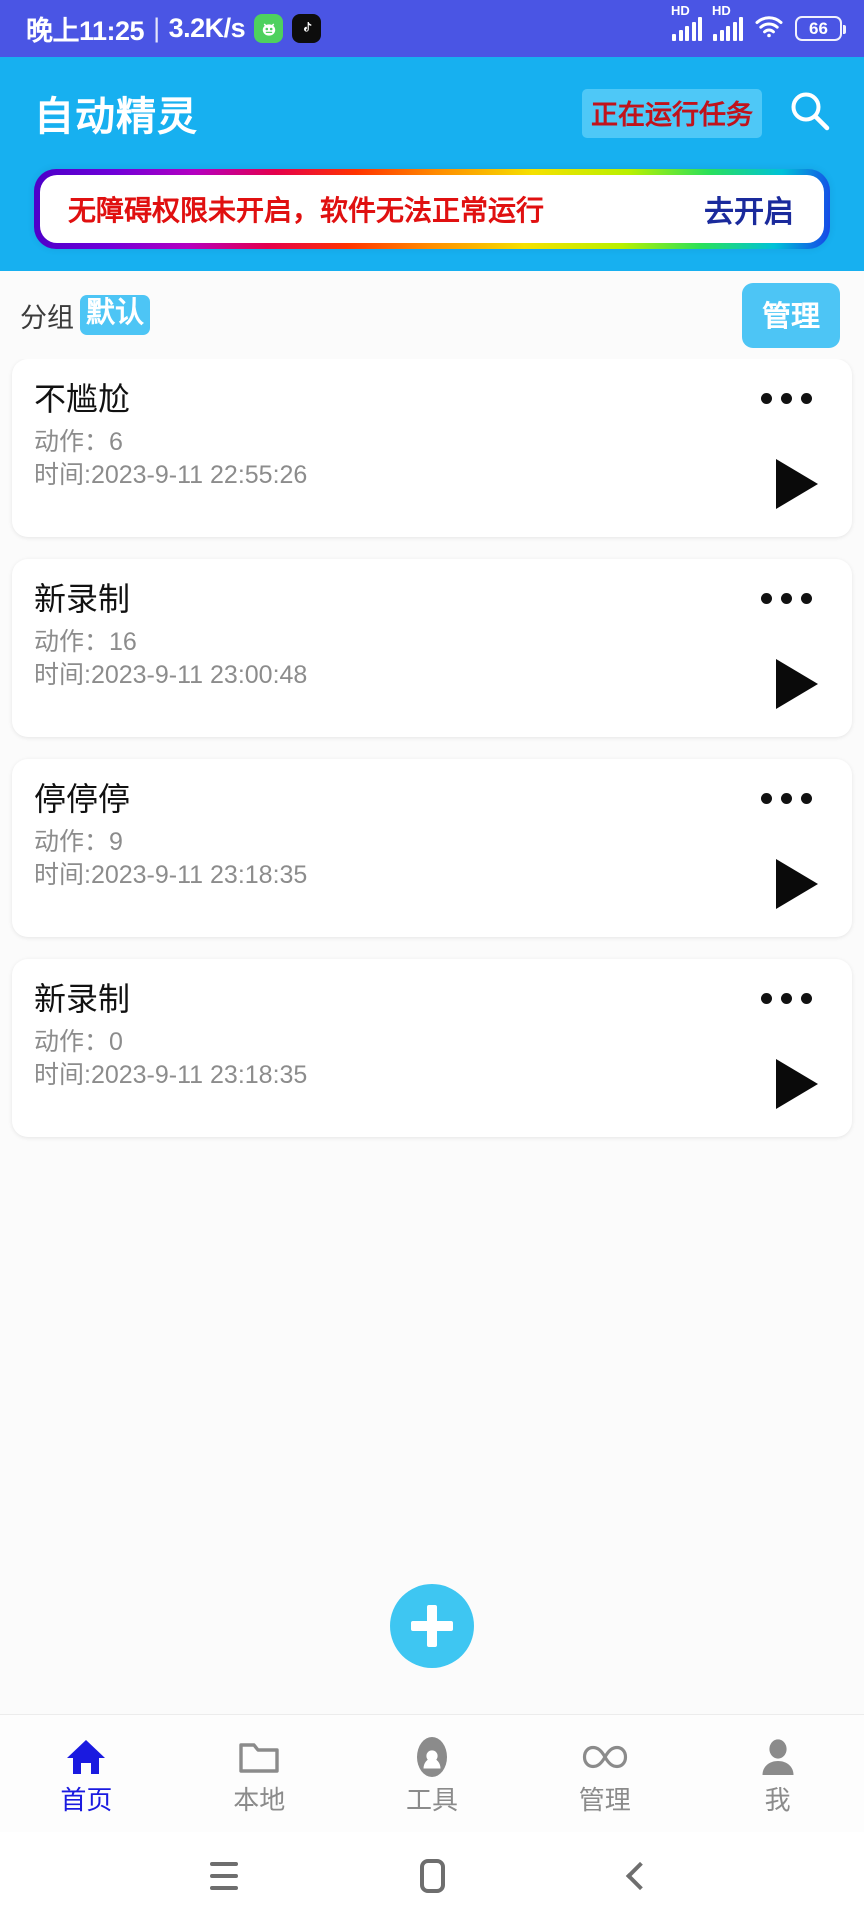 This screenshot has height=1920, width=864. Describe the element at coordinates (680, 10) in the screenshot. I see `hd-label-1: HD` at that location.